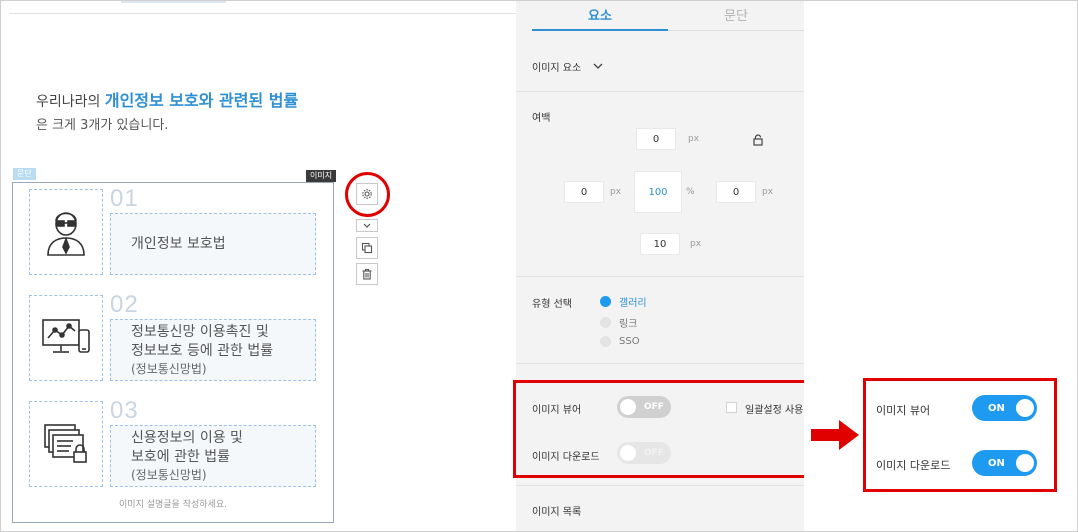 The image size is (1078, 532). I want to click on delete-button, so click(367, 274).